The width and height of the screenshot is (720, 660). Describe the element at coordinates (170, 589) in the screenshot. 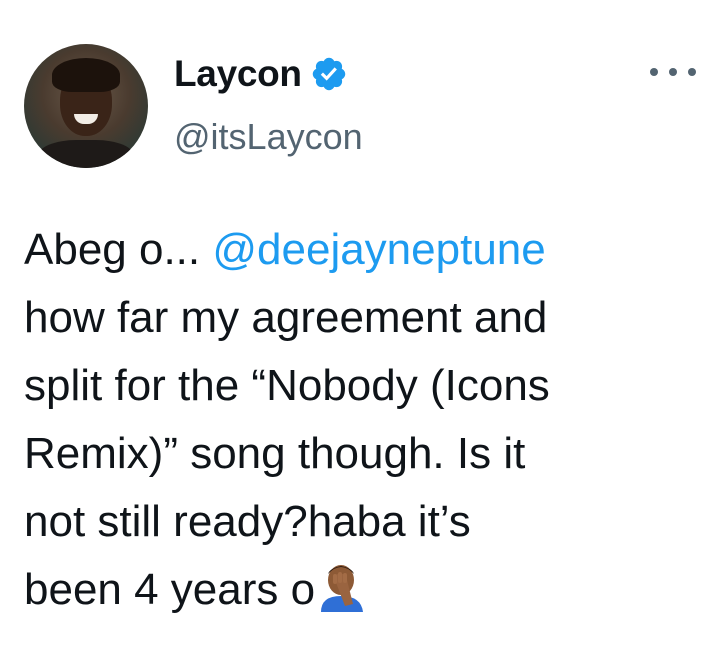

I see `tweet-line-6-text: been 4 years o` at that location.